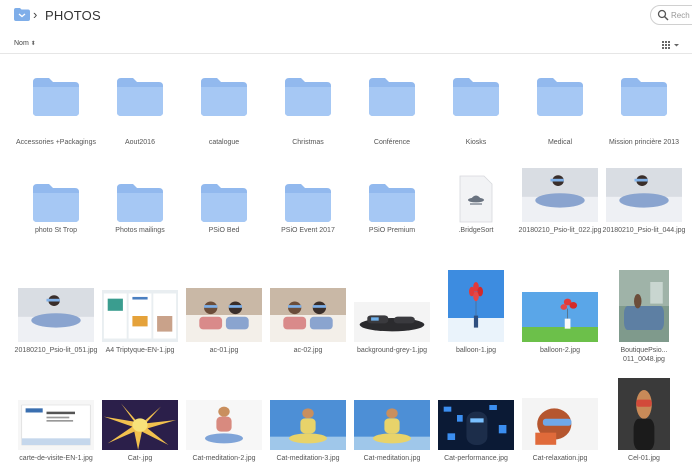 The width and height of the screenshot is (692, 475). I want to click on folder-tile: Christmas, so click(308, 110).